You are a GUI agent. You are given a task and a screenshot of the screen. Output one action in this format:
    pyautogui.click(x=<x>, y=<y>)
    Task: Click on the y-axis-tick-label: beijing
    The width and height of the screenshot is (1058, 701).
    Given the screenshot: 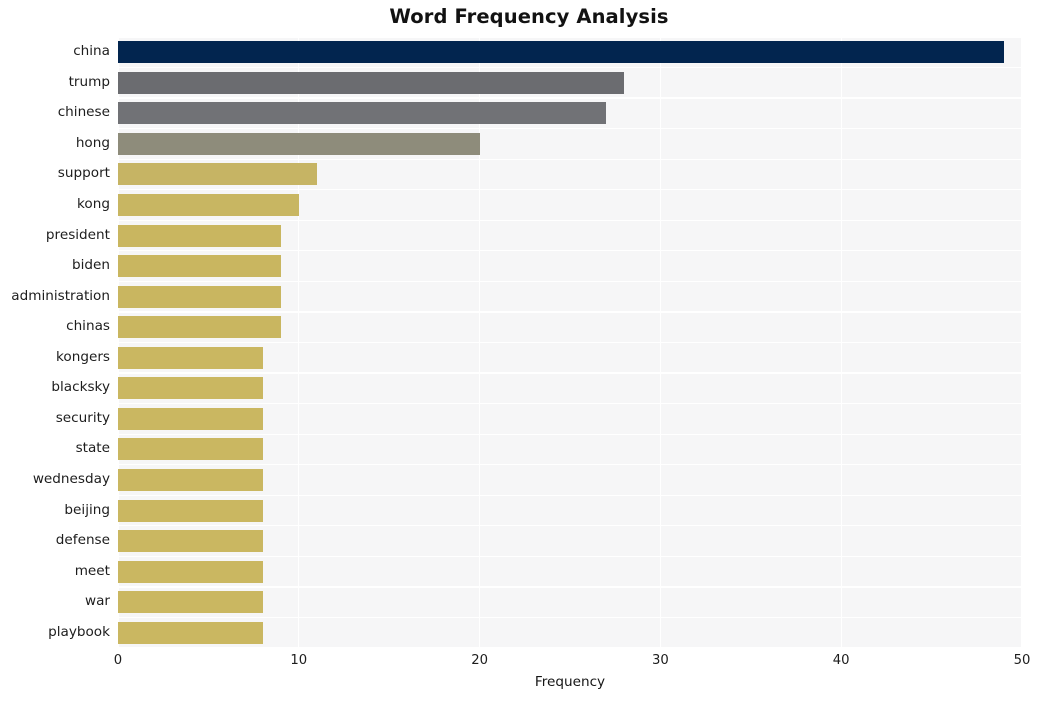 What is the action you would take?
    pyautogui.click(x=87, y=509)
    